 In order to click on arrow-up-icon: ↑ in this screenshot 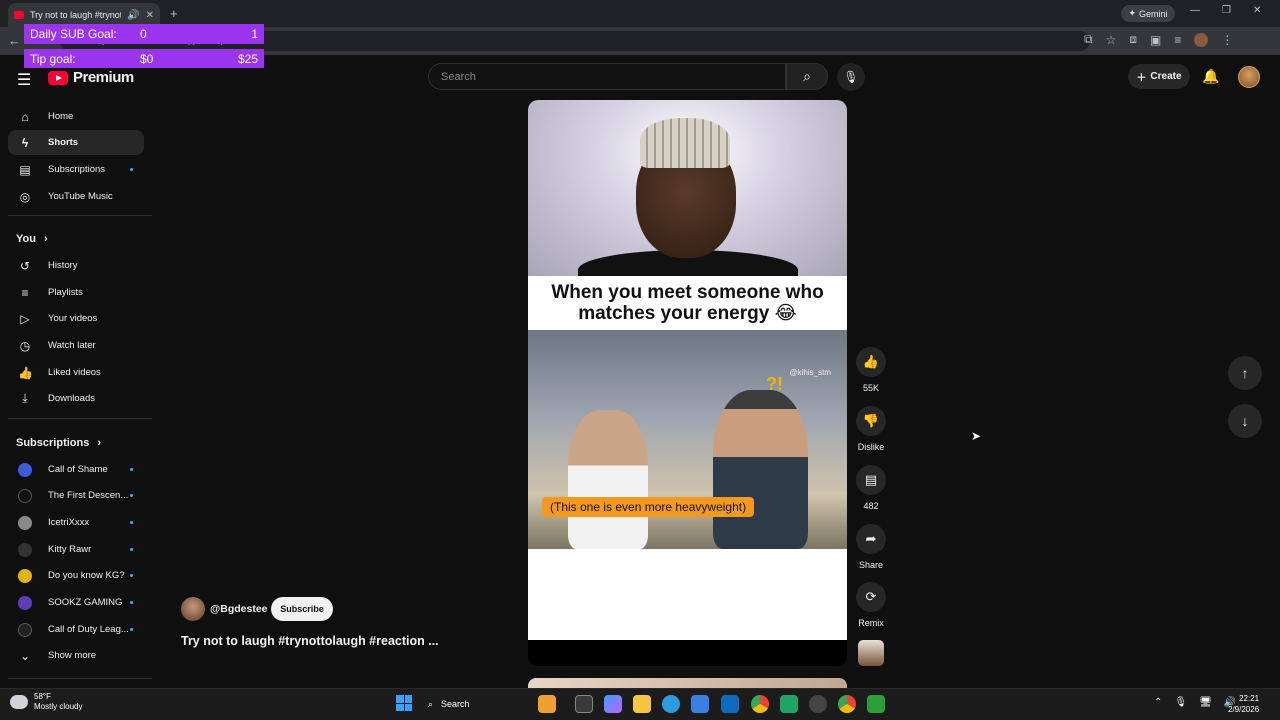, I will do `click(1245, 373)`.